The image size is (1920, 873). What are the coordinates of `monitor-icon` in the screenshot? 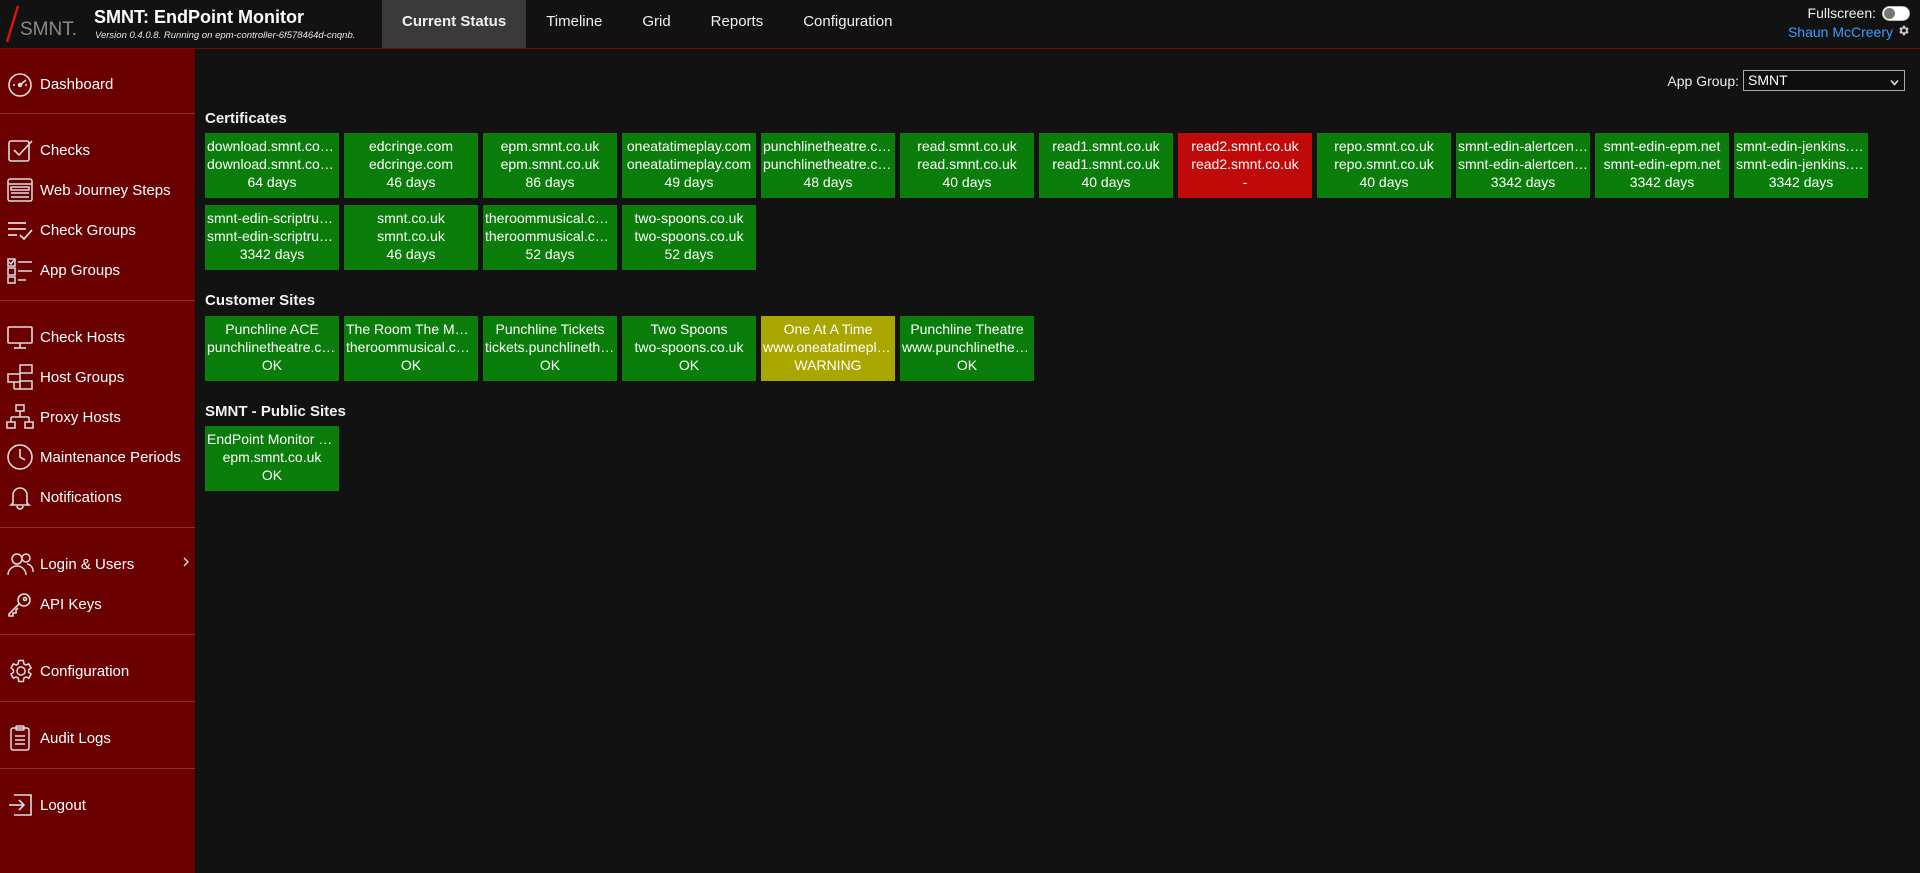 It's located at (20, 337).